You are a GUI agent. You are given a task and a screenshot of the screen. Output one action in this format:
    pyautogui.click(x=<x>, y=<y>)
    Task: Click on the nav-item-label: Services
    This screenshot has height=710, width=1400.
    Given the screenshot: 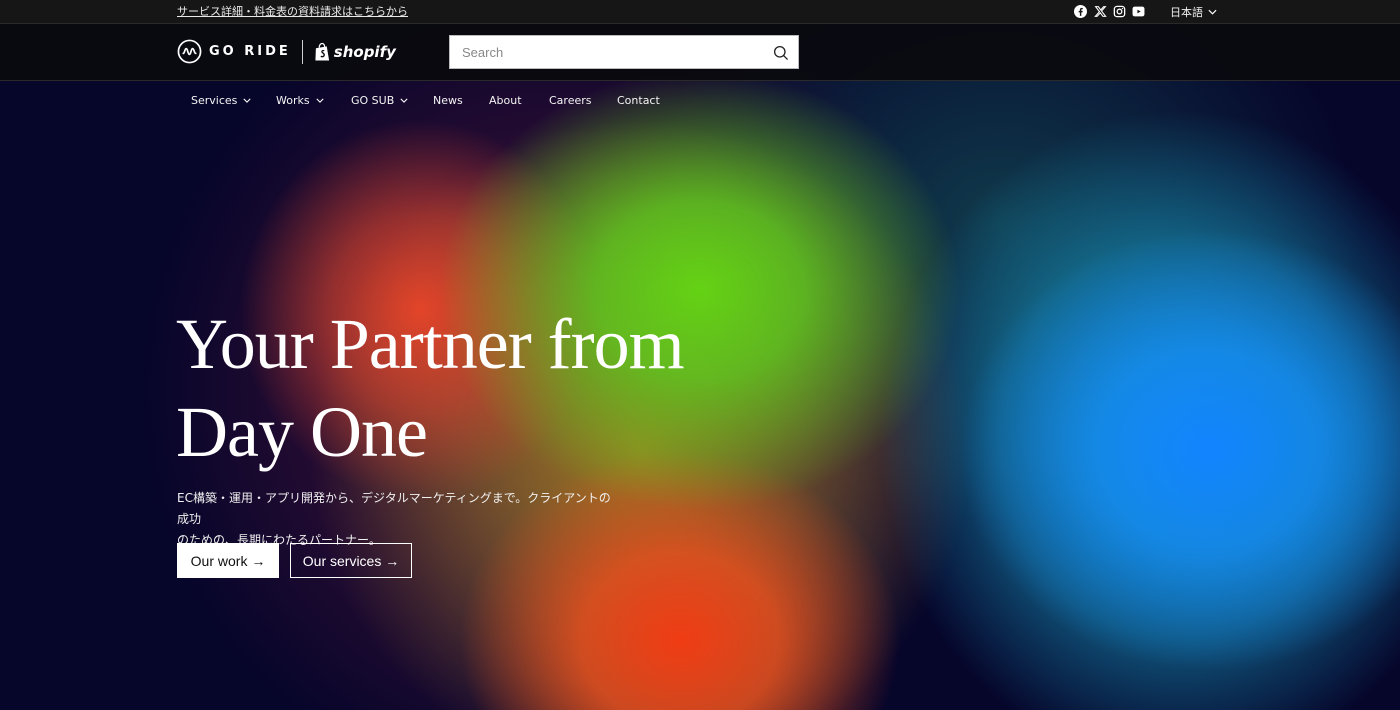 What is the action you would take?
    pyautogui.click(x=214, y=100)
    